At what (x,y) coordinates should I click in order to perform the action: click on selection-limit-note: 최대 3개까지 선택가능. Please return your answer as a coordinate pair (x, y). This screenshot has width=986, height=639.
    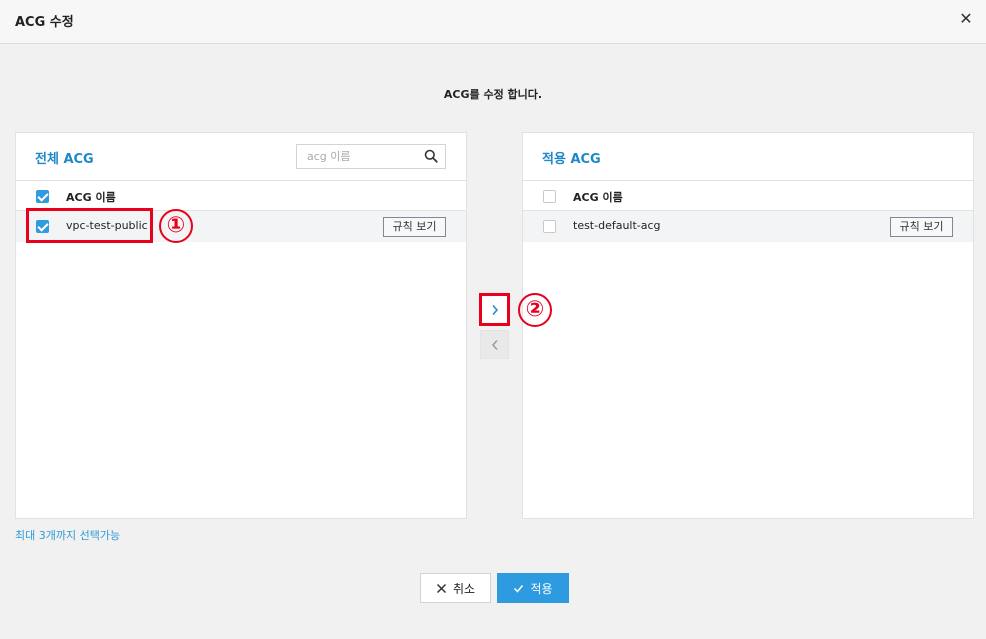
    Looking at the image, I should click on (68, 535).